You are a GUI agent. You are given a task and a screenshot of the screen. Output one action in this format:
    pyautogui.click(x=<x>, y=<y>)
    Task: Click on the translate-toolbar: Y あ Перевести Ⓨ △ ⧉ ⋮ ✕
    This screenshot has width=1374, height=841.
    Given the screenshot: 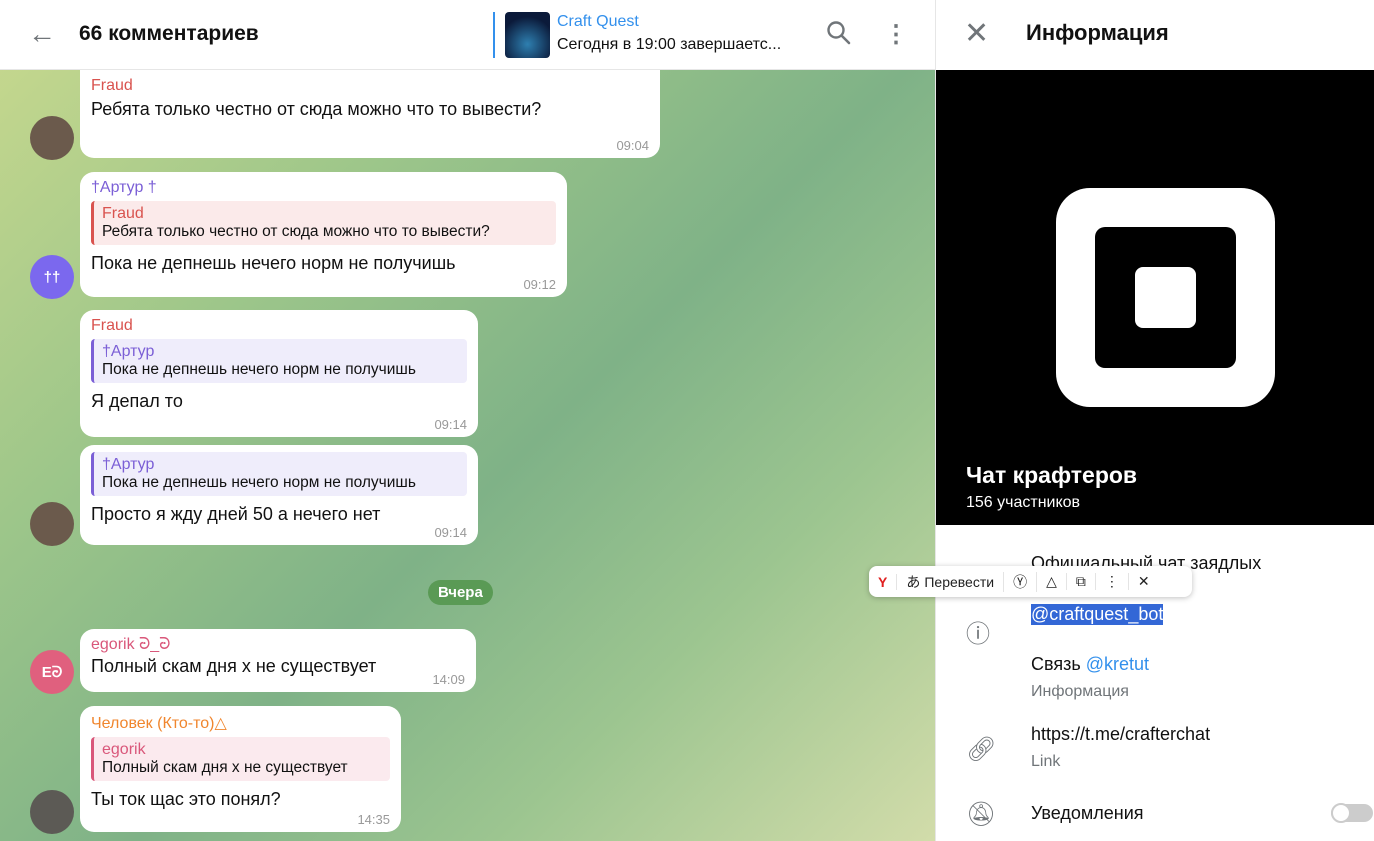 What is the action you would take?
    pyautogui.click(x=1030, y=581)
    